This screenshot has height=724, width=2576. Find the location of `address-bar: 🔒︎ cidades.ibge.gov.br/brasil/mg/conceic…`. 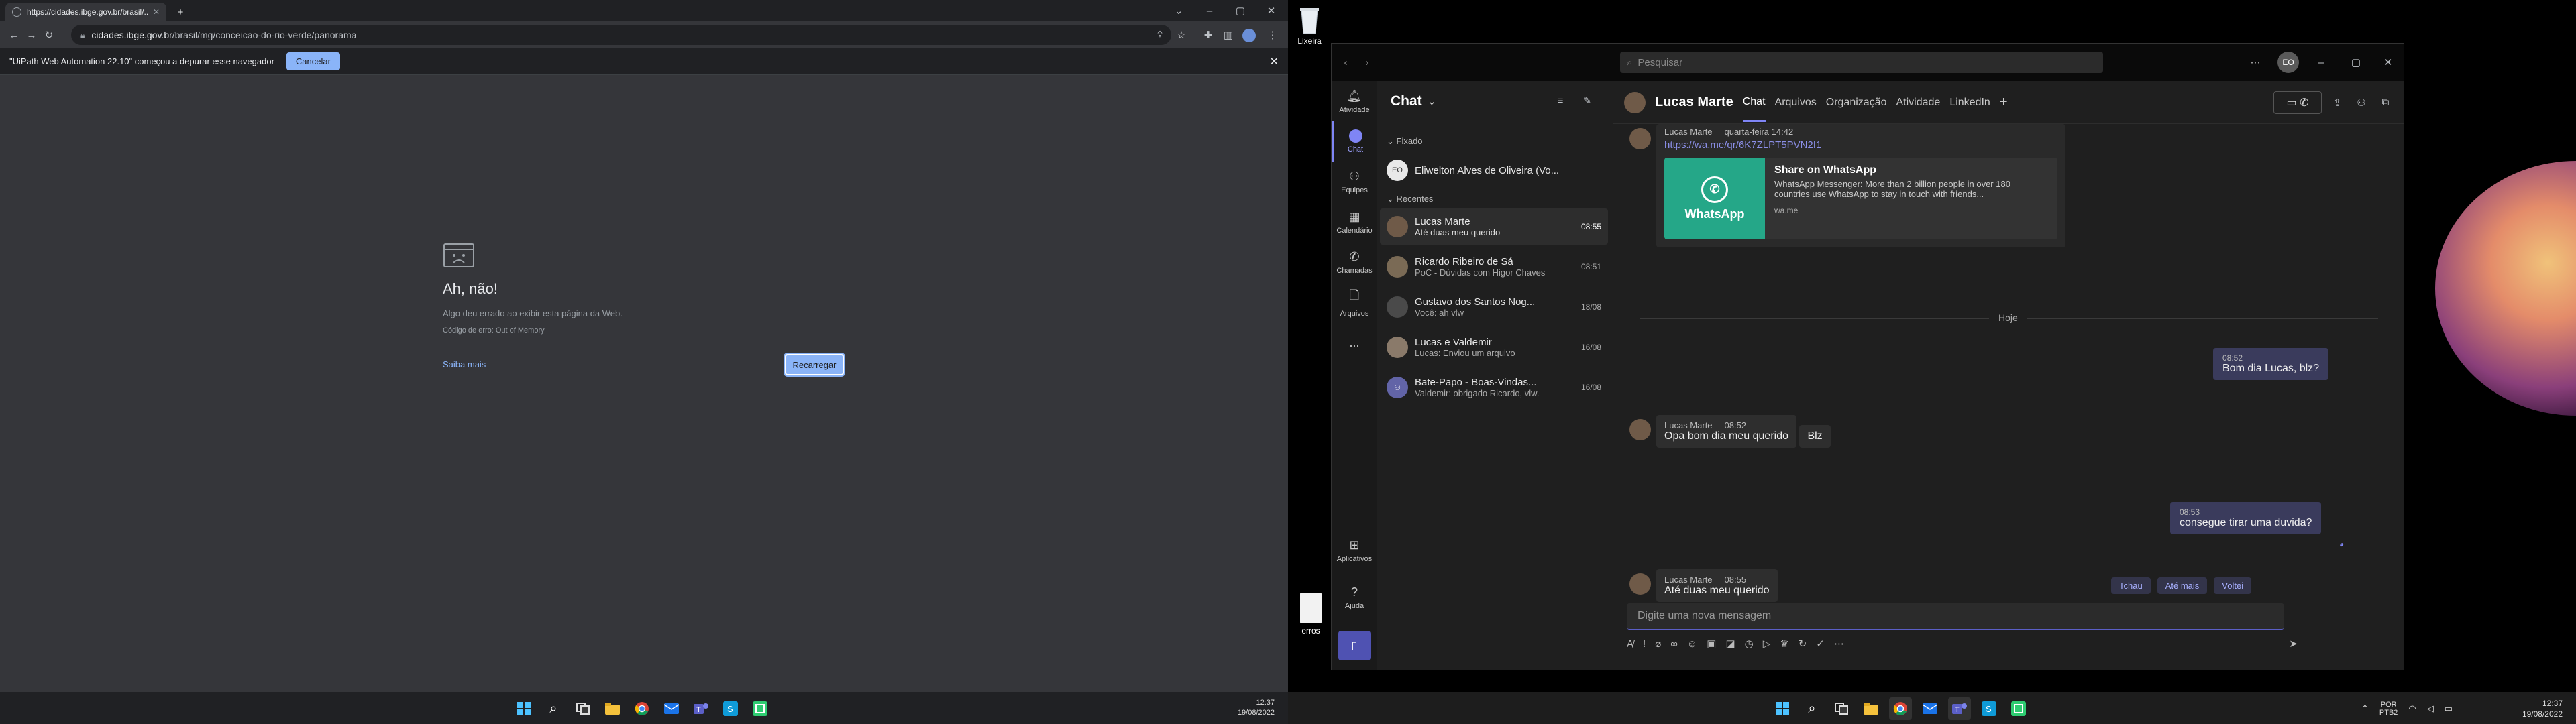

address-bar: 🔒︎ cidades.ibge.gov.br/brasil/mg/conceic… is located at coordinates (621, 35).